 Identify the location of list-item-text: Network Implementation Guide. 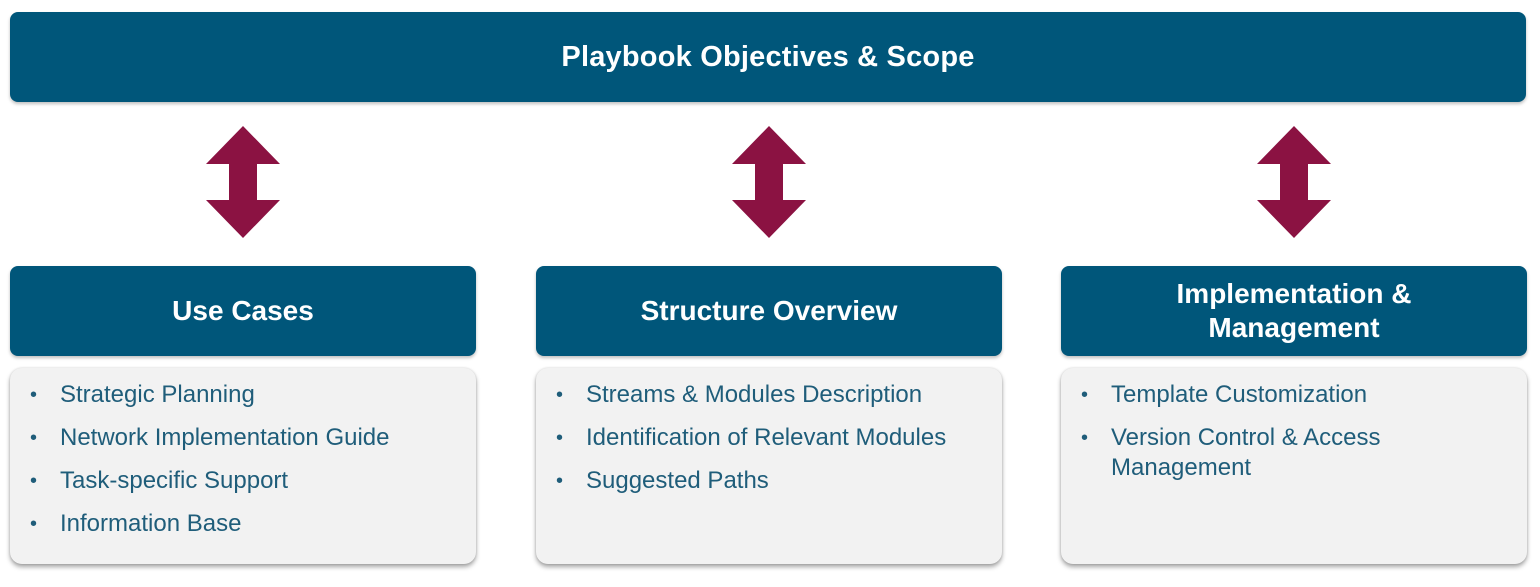
(225, 437).